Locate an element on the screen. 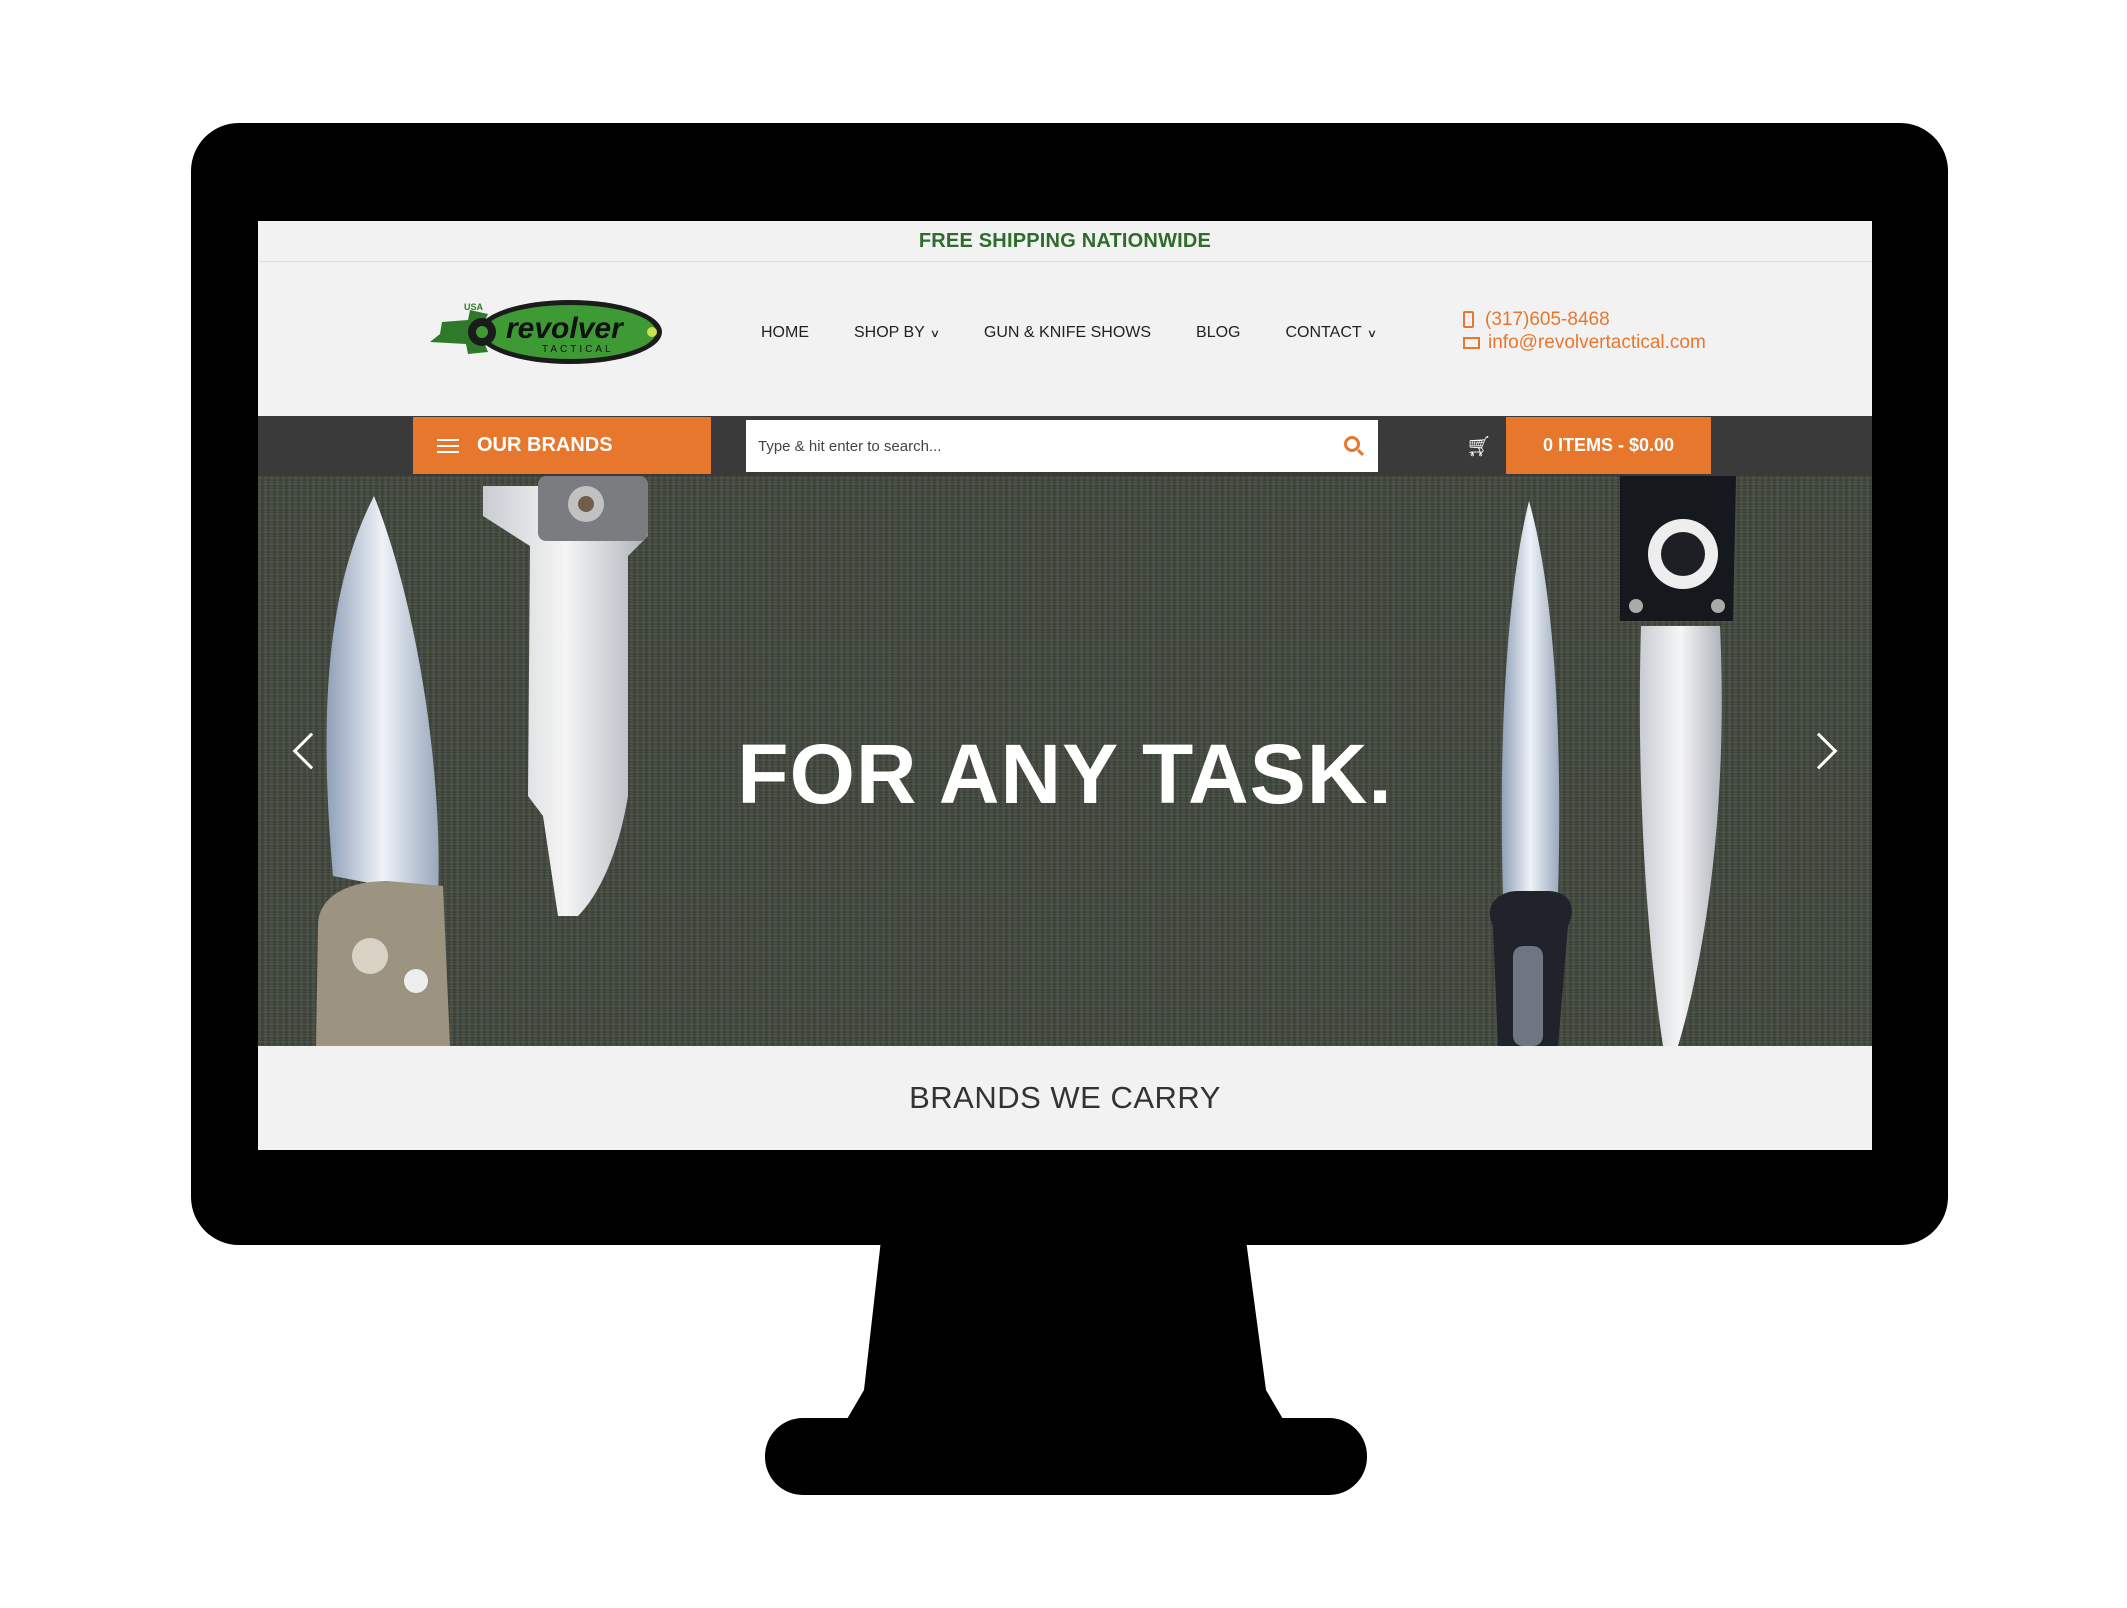  toolbar: OUR BRANDS 🛒︎ 0 ITEMS - $0.00 is located at coordinates (1065, 446).